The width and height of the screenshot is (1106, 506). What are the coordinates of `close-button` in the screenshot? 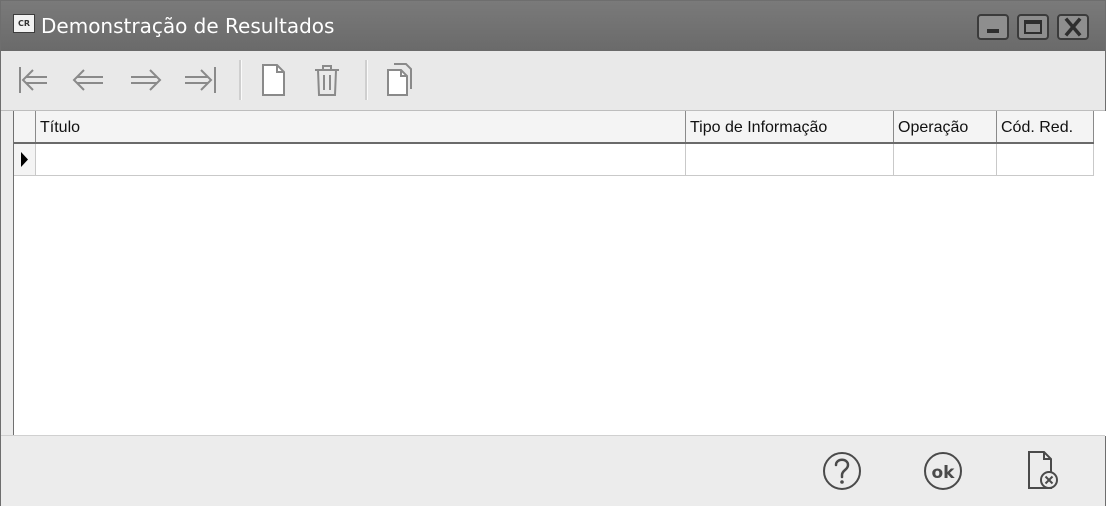 It's located at (1073, 27).